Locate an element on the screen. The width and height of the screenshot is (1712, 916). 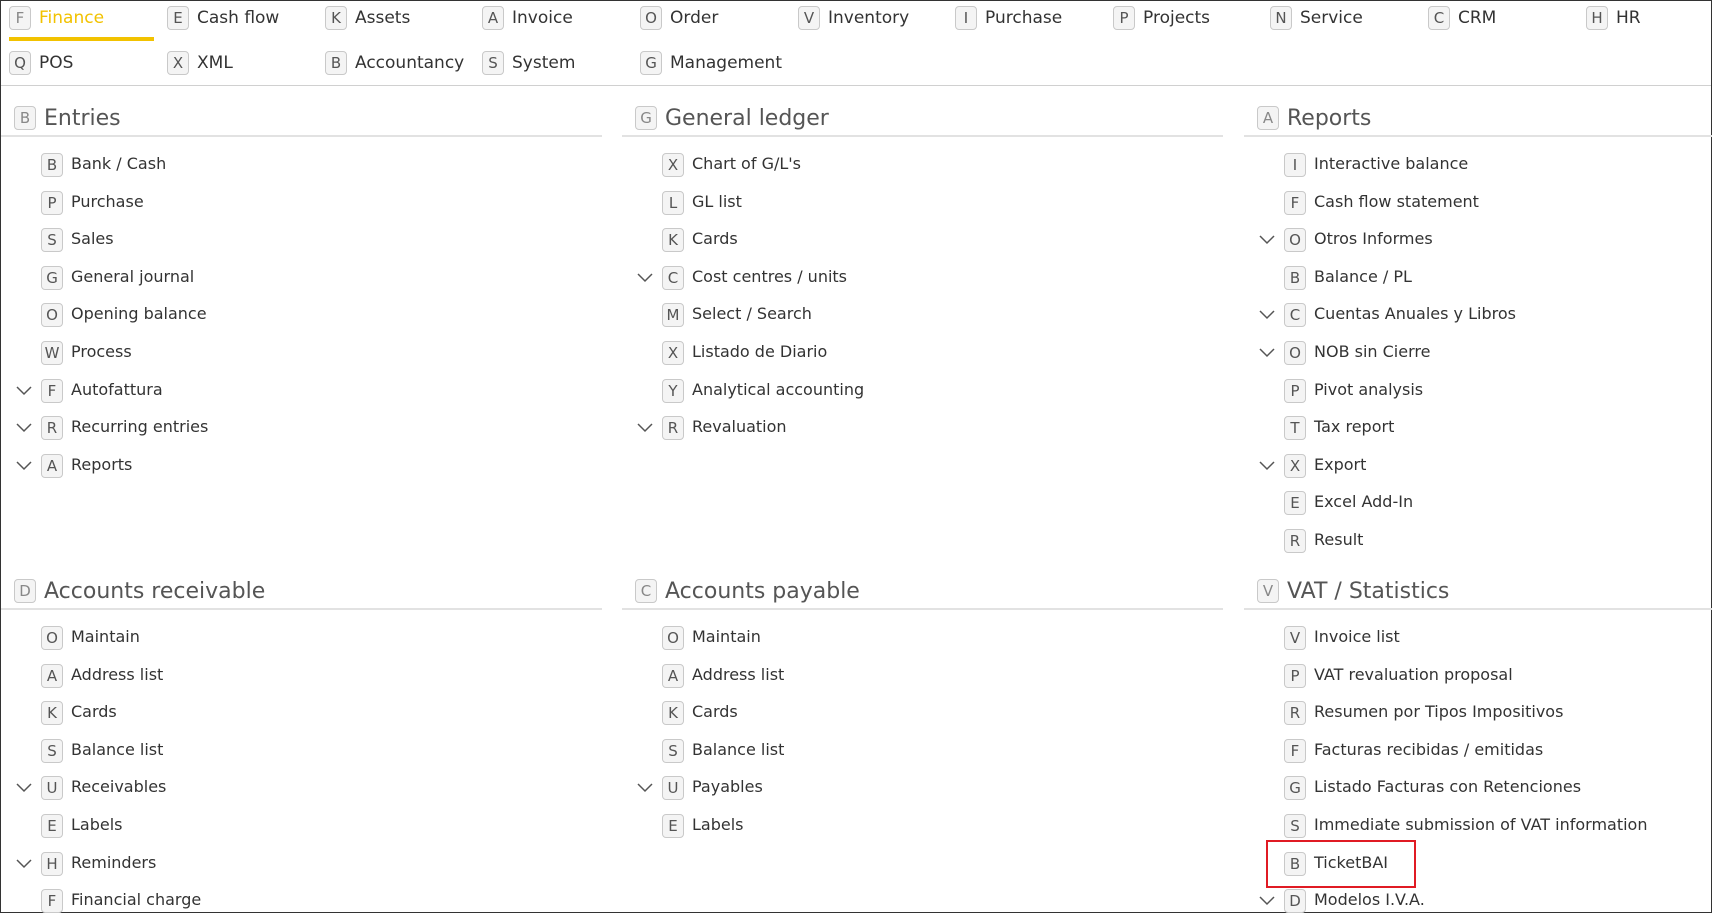
nav-tab-cash-flow: E Cash flow is located at coordinates (223, 18).